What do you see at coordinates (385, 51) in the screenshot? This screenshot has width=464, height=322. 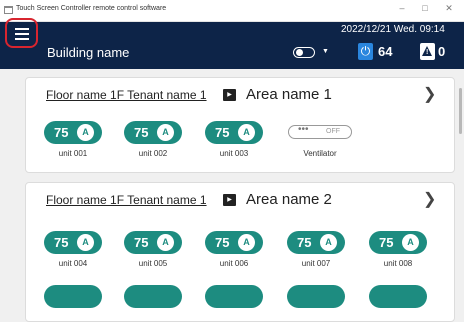 I see `power-on-count: 64` at bounding box center [385, 51].